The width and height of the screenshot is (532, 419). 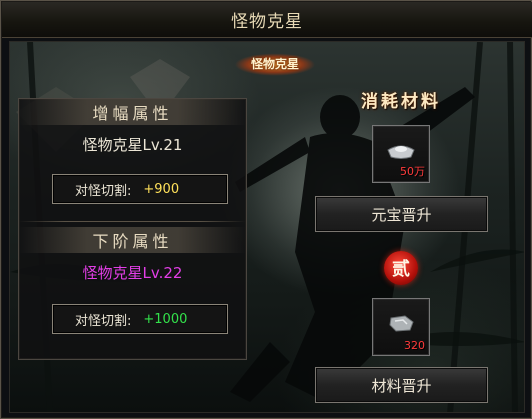 I want to click on tier-seal-icon: 贰, so click(x=401, y=268).